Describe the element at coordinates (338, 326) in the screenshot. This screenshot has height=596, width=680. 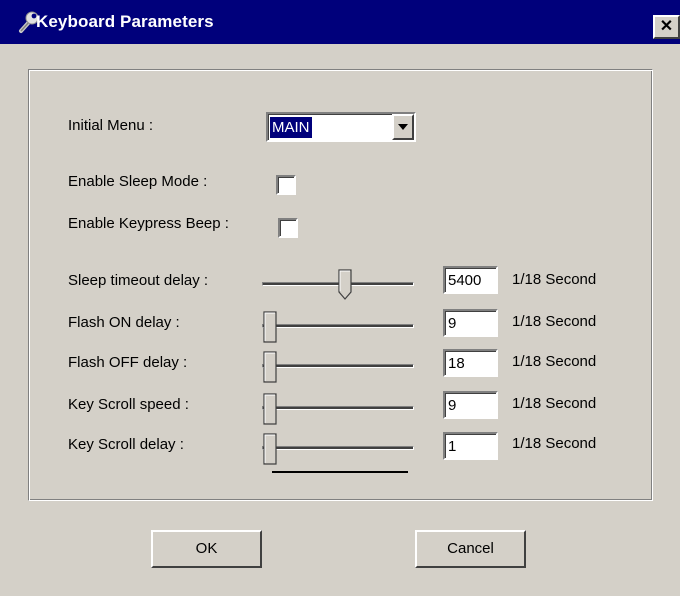
I see `flash-on-track` at that location.